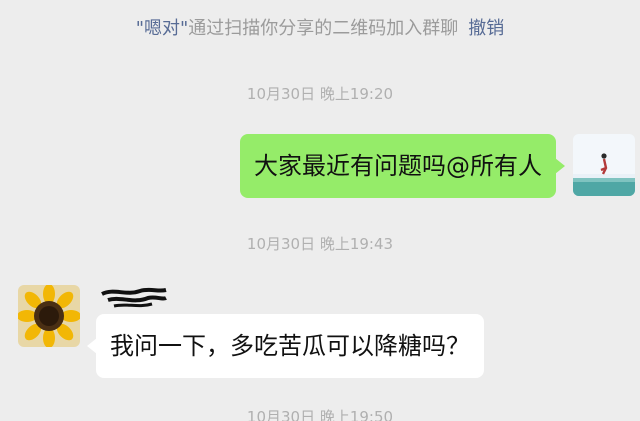 The width and height of the screenshot is (640, 421). I want to click on message-bubble-received: 我问一下，多吃苦瓜可以降糖吗？, so click(285, 346).